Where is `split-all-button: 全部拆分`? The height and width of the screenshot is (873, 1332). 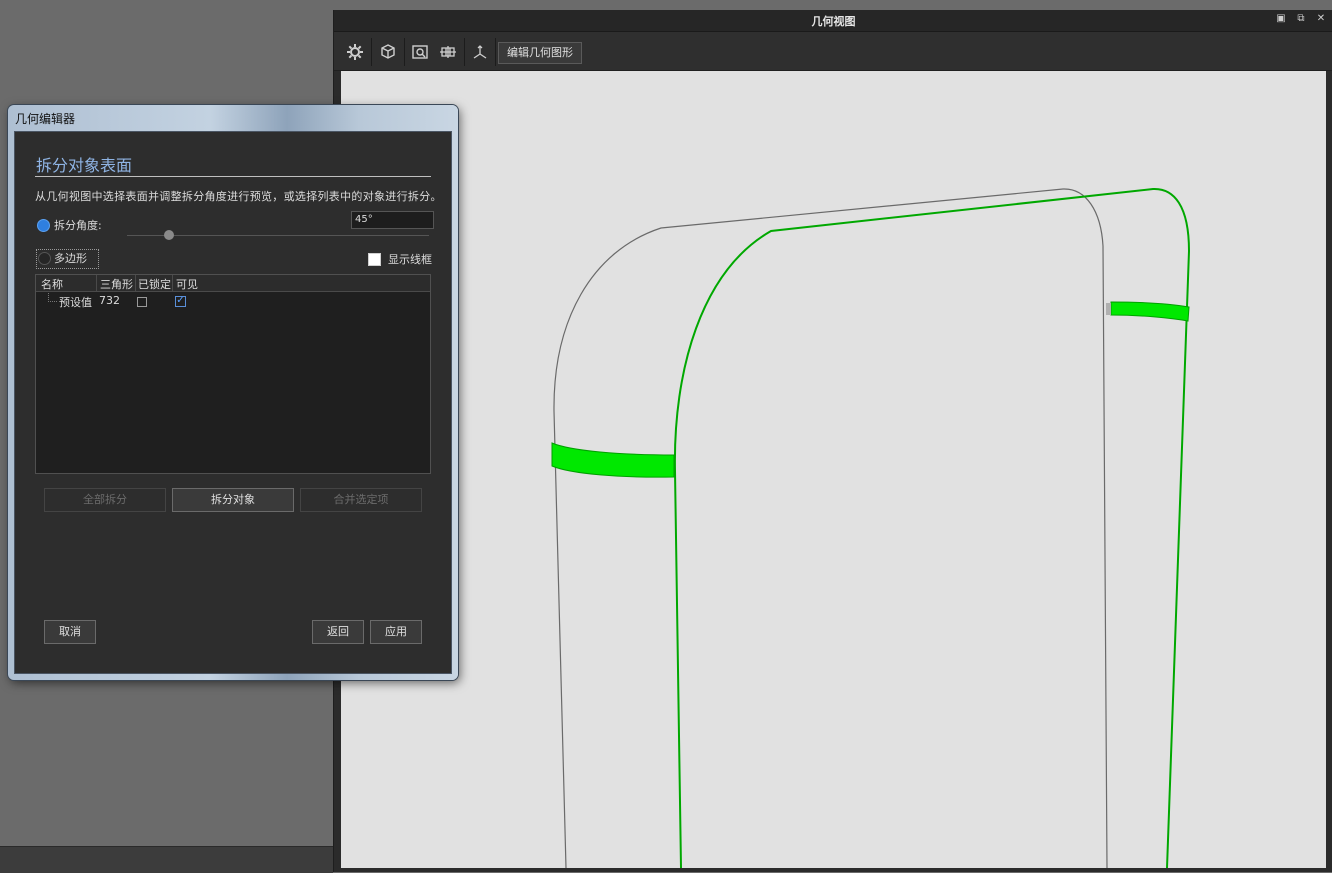
split-all-button: 全部拆分 is located at coordinates (105, 500).